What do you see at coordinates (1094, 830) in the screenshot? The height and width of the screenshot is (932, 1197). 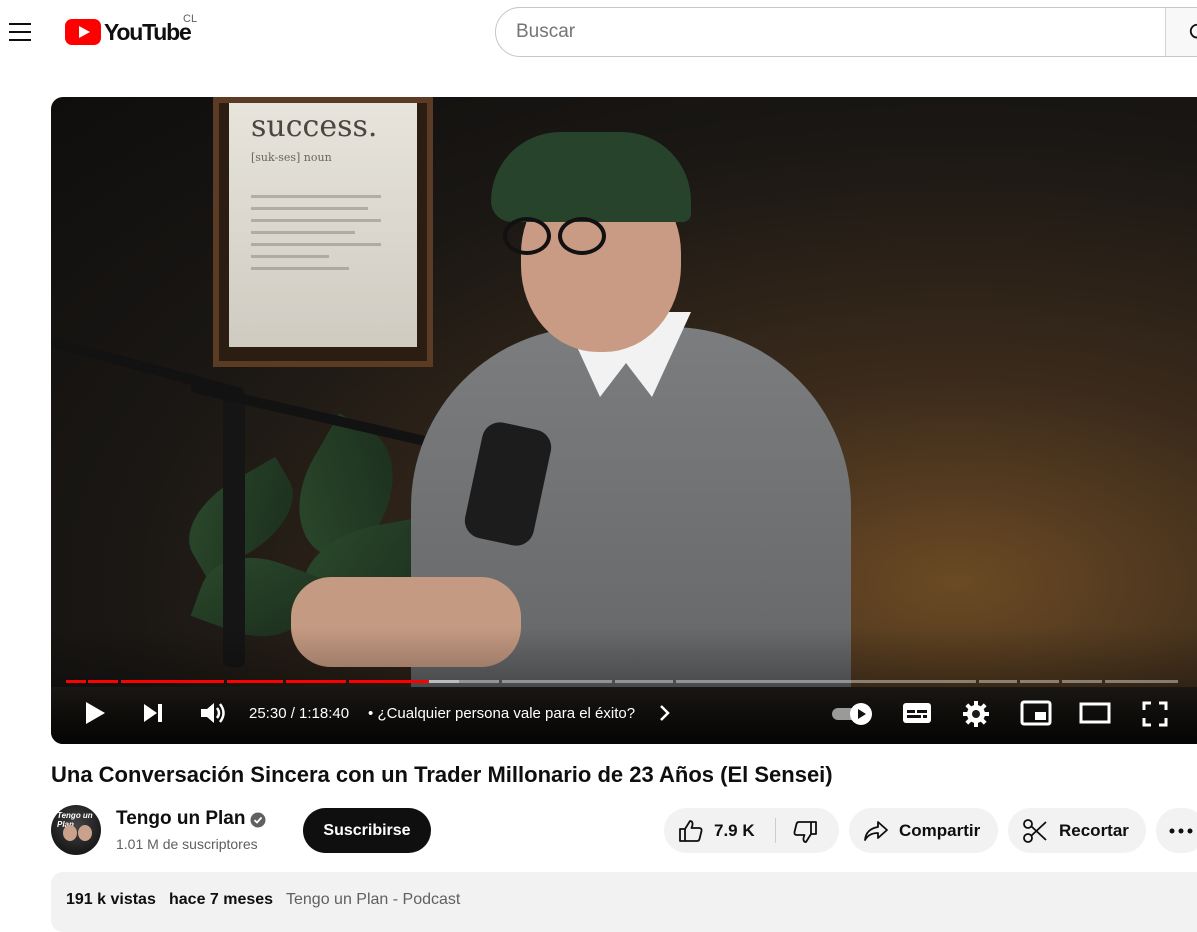 I see `clip-label: Recortar` at bounding box center [1094, 830].